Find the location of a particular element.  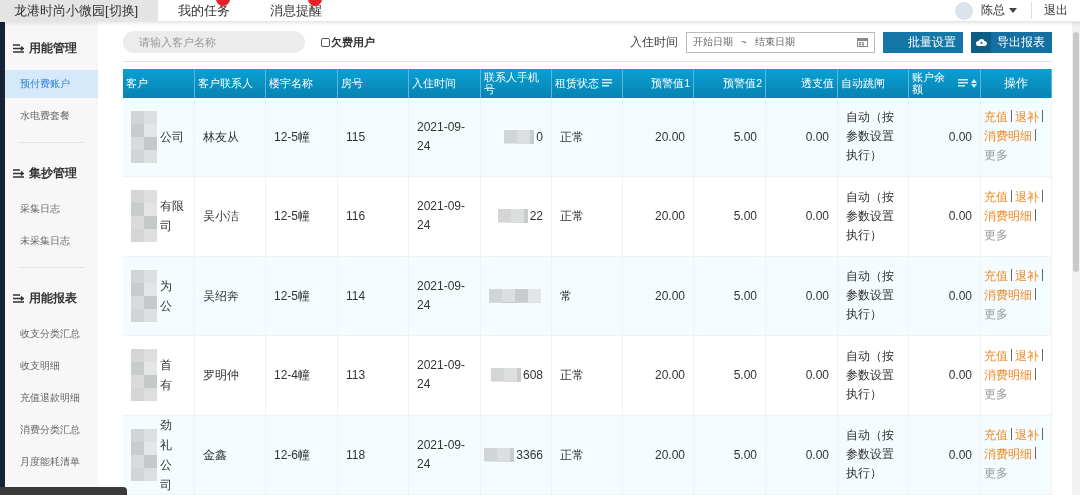

search-field: 请输入客户名称 is located at coordinates (214, 42).